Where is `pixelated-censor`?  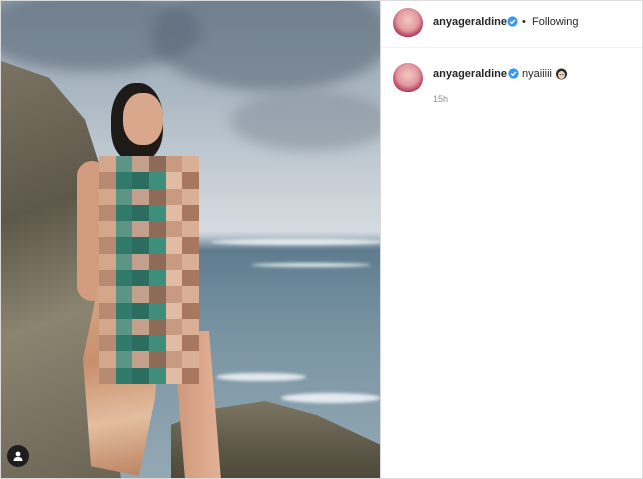 pixelated-censor is located at coordinates (149, 270).